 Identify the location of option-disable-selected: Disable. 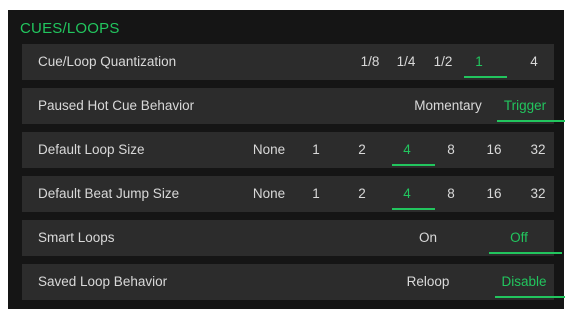
(523, 282).